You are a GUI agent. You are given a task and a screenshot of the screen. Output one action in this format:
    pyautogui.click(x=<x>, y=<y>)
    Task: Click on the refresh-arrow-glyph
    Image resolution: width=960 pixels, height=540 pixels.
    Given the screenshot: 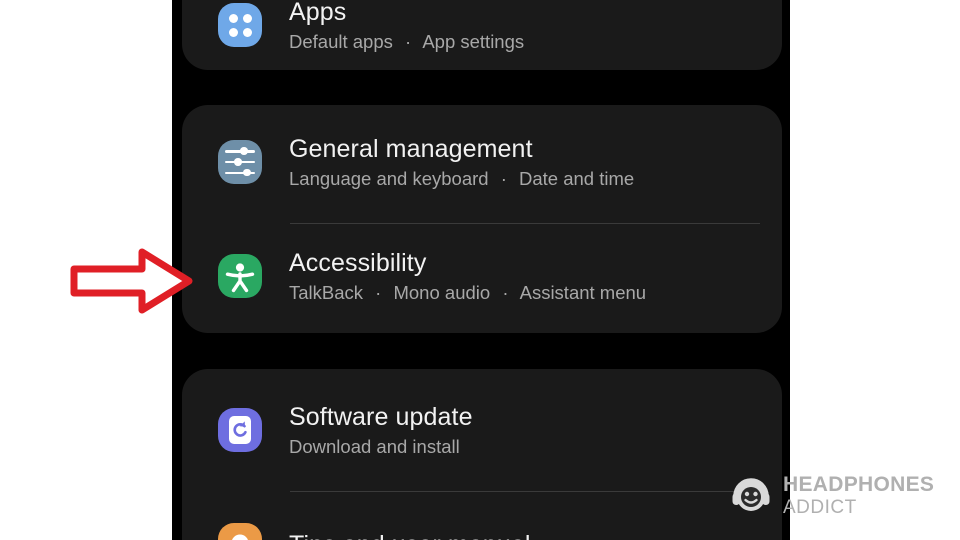 What is the action you would take?
    pyautogui.click(x=240, y=429)
    